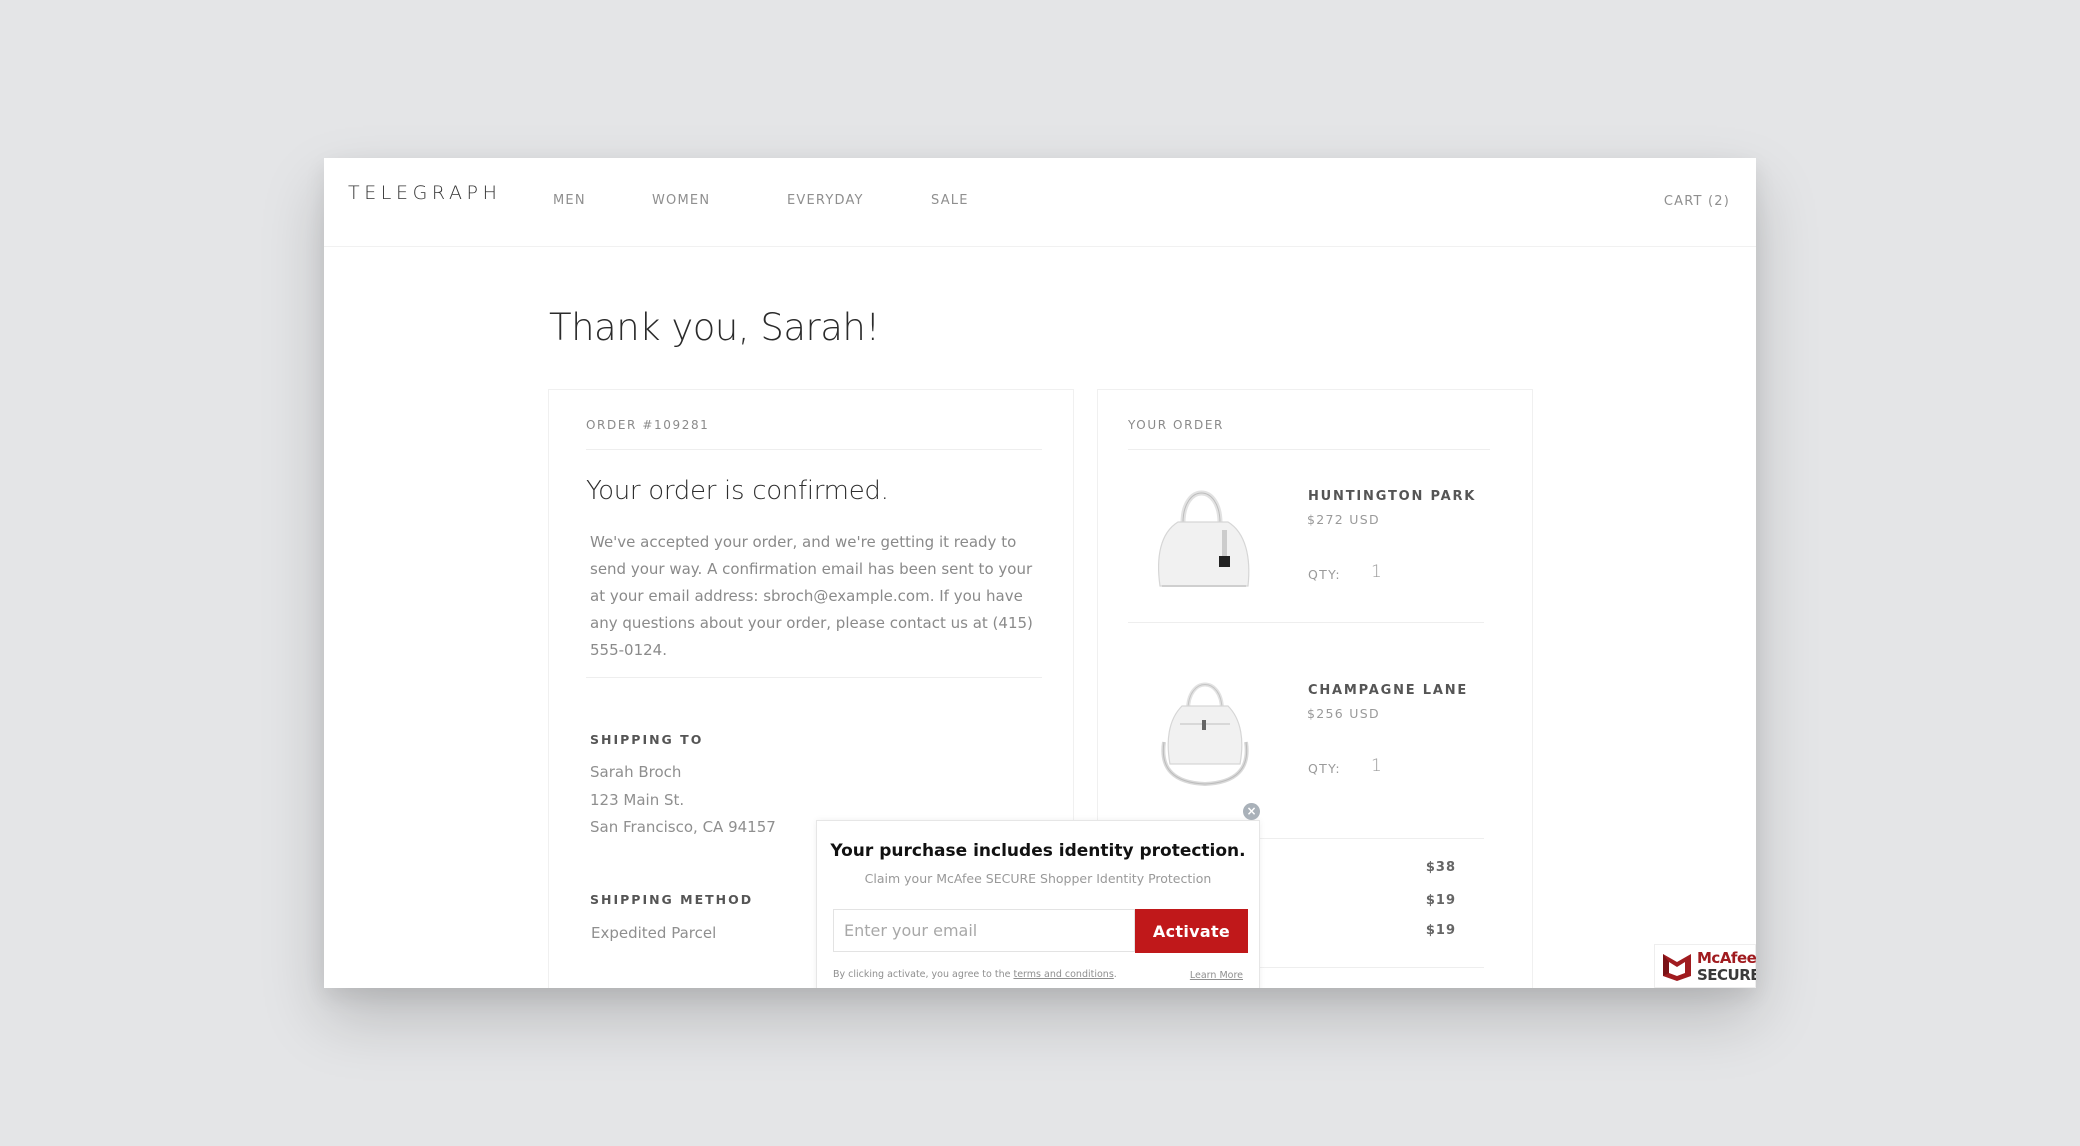 The height and width of the screenshot is (1146, 2080). What do you see at coordinates (1191, 931) in the screenshot?
I see `activate-button: Activate` at bounding box center [1191, 931].